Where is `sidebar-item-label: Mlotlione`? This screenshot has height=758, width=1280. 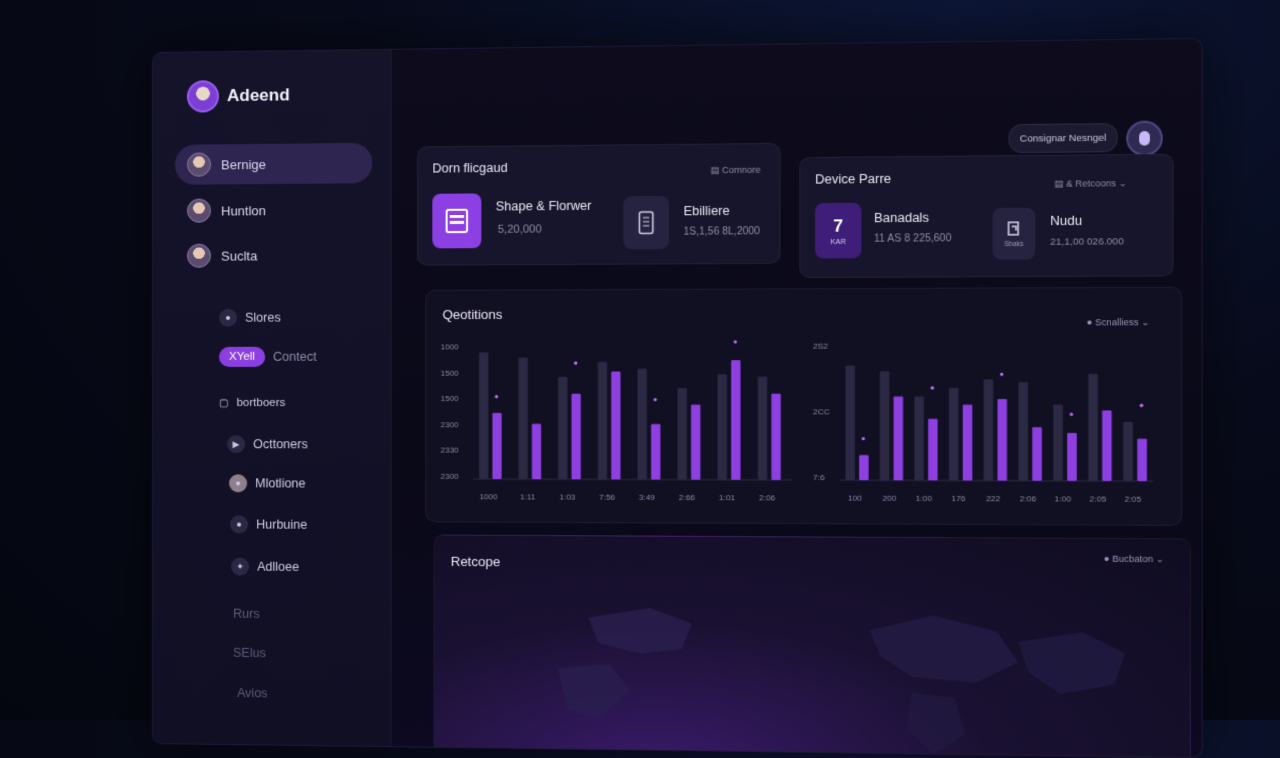
sidebar-item-label: Mlotlione is located at coordinates (280, 483).